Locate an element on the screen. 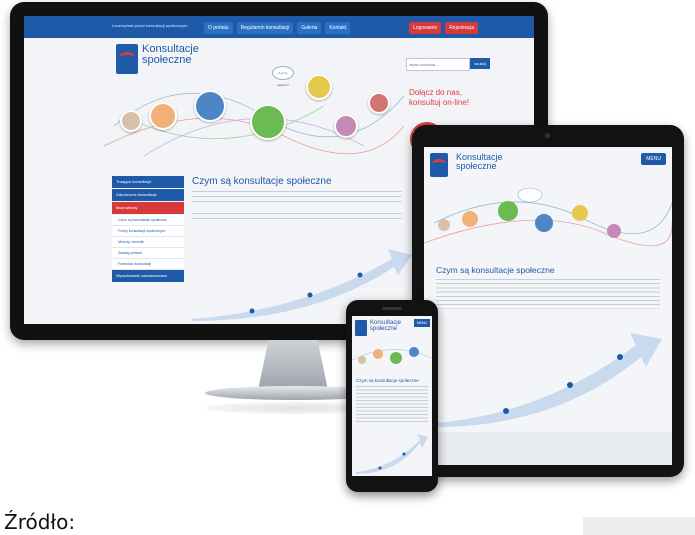 This screenshot has width=695, height=535. tablet-people-network is located at coordinates (548, 217).